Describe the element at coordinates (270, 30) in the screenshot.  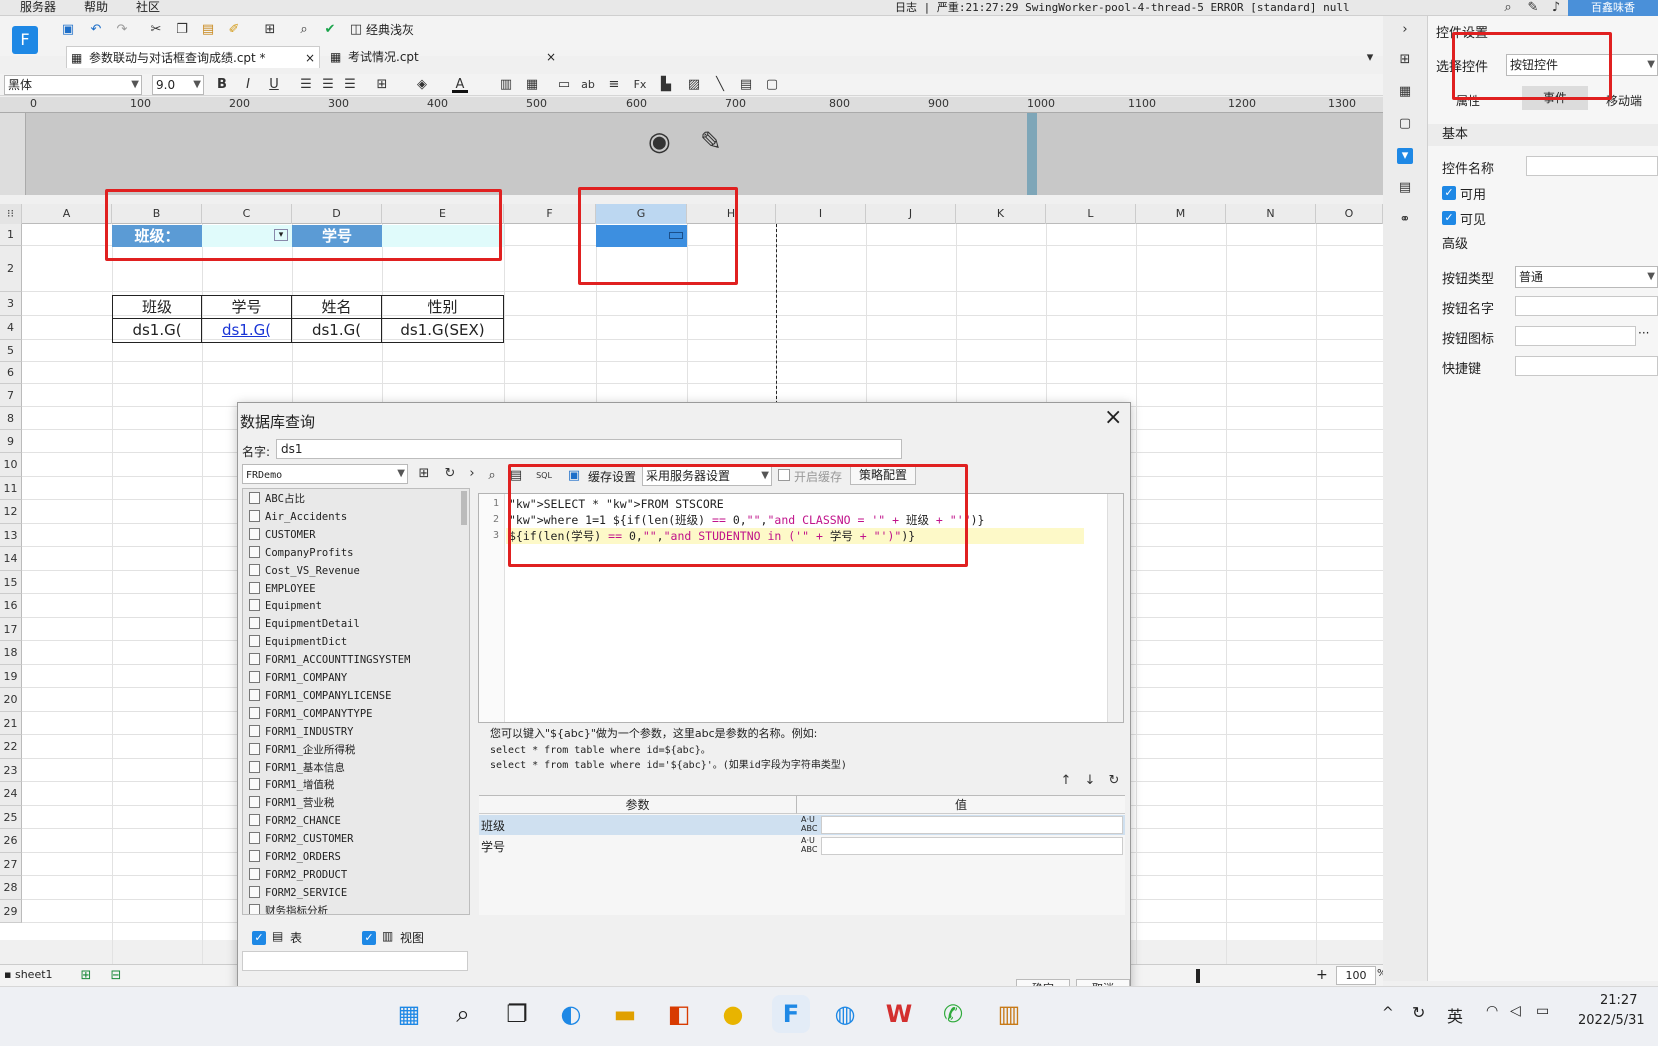
I see `preview-icon: ⊞` at that location.